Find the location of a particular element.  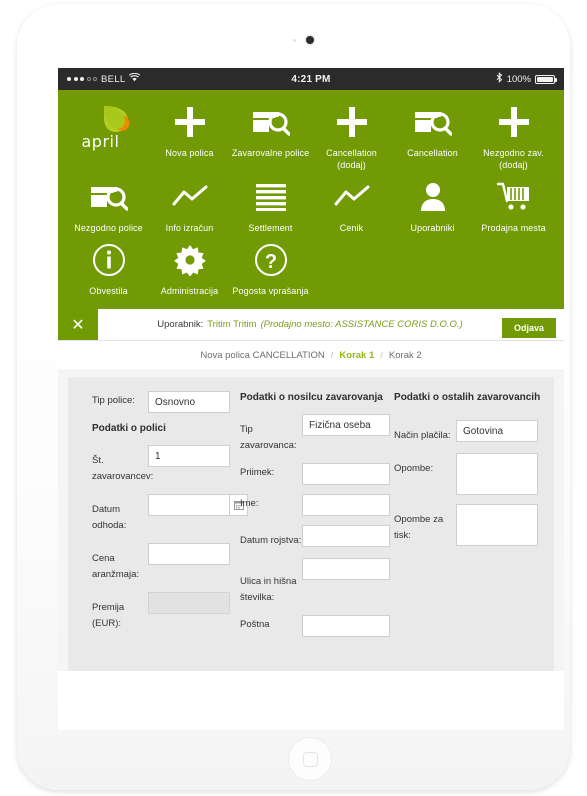

nav-item-cenik: Cenik is located at coordinates (351, 202).